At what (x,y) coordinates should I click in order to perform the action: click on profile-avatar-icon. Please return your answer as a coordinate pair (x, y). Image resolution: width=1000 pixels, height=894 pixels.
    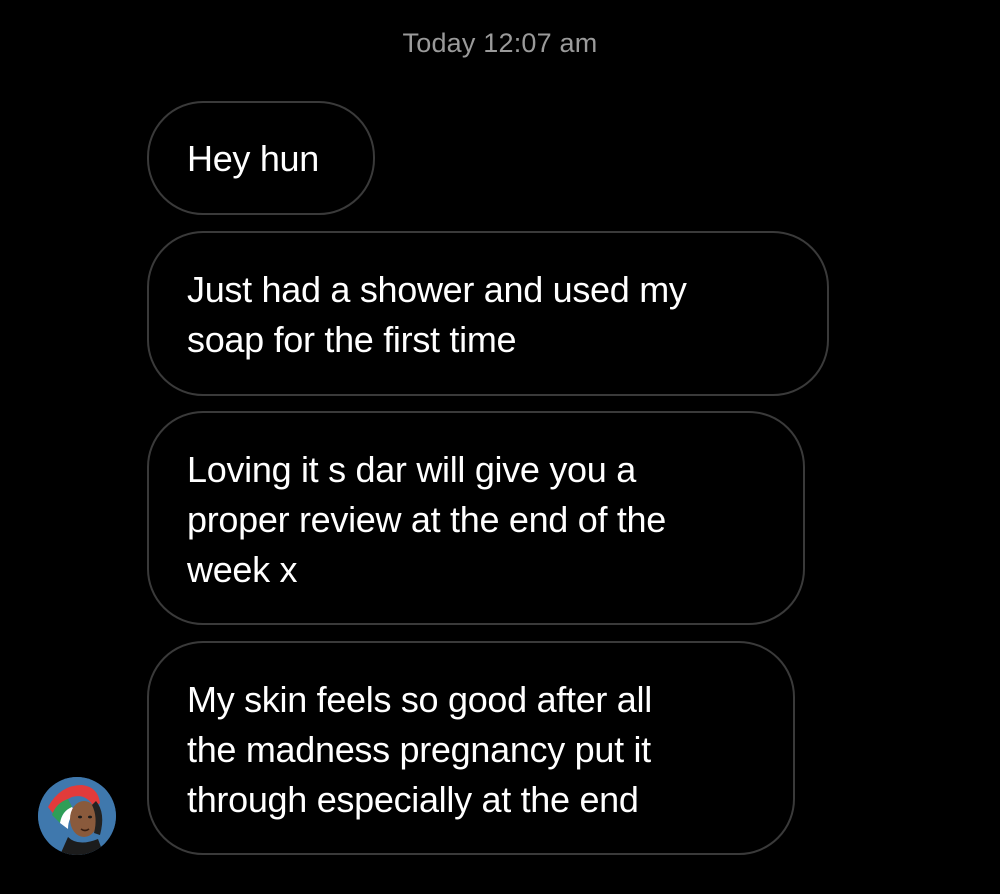
    Looking at the image, I should click on (77, 816).